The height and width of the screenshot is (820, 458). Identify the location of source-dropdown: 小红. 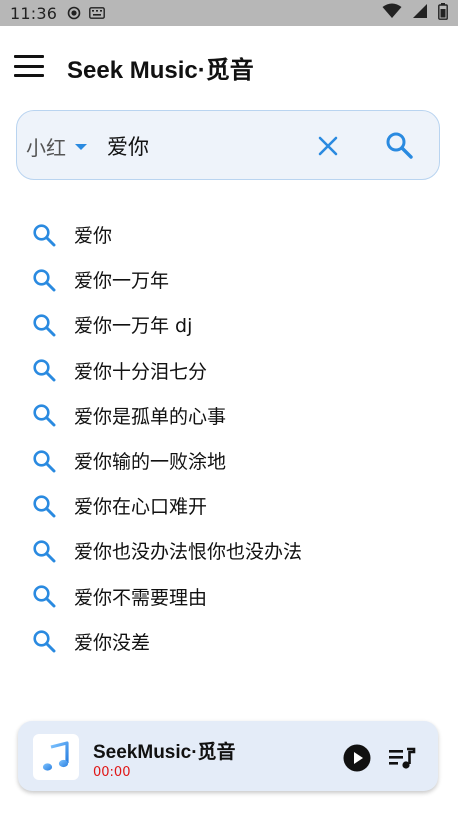
(56, 146).